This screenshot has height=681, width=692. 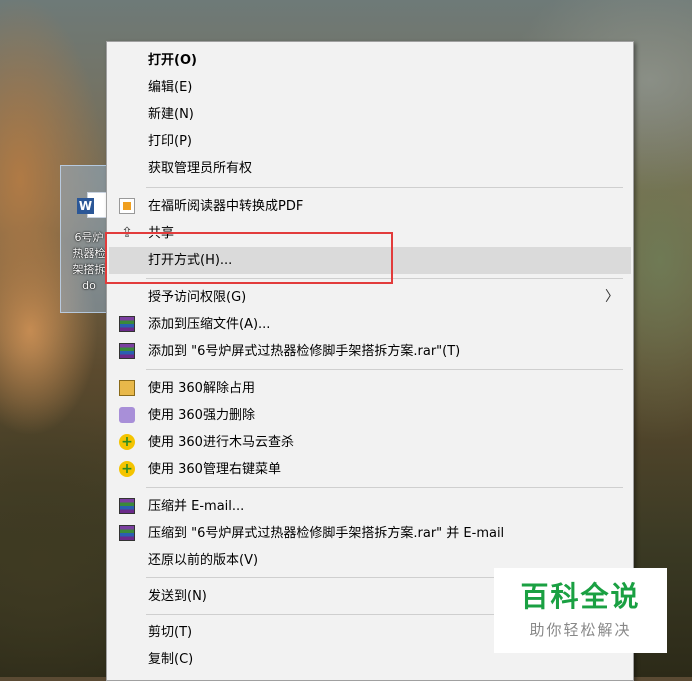 I want to click on menu-item-open: 打开(O), so click(x=370, y=60).